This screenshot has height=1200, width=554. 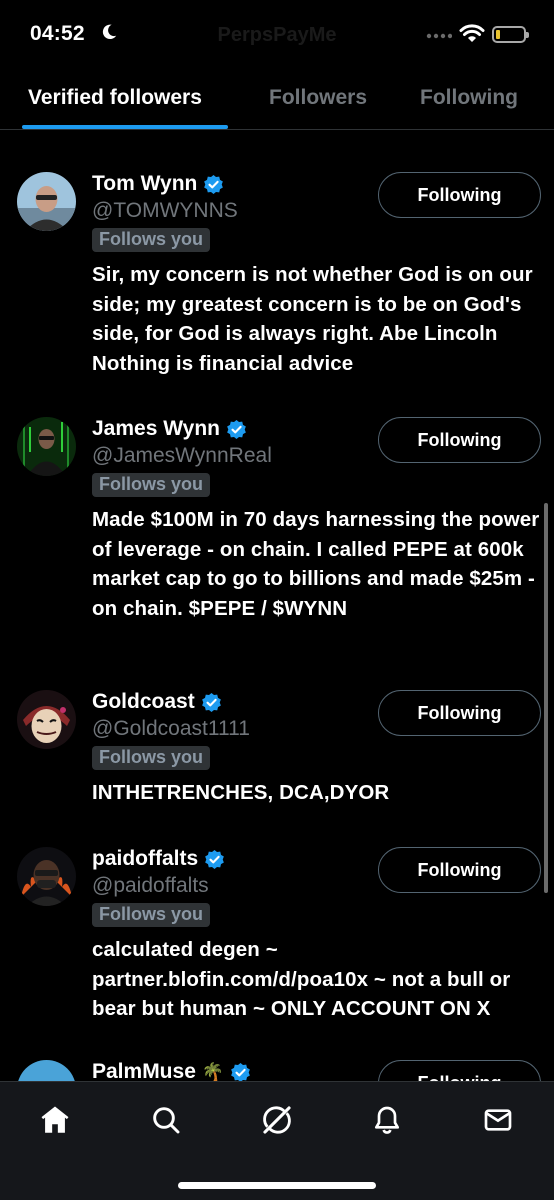 I want to click on tab-verified-followers: Verified followers, so click(x=115, y=98).